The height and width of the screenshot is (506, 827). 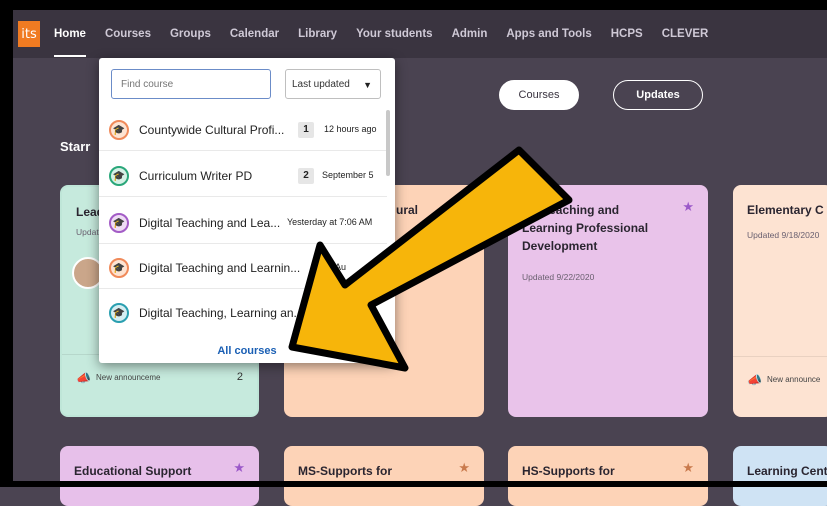 I want to click on course-card: HS-Supports for ★, so click(x=608, y=476).